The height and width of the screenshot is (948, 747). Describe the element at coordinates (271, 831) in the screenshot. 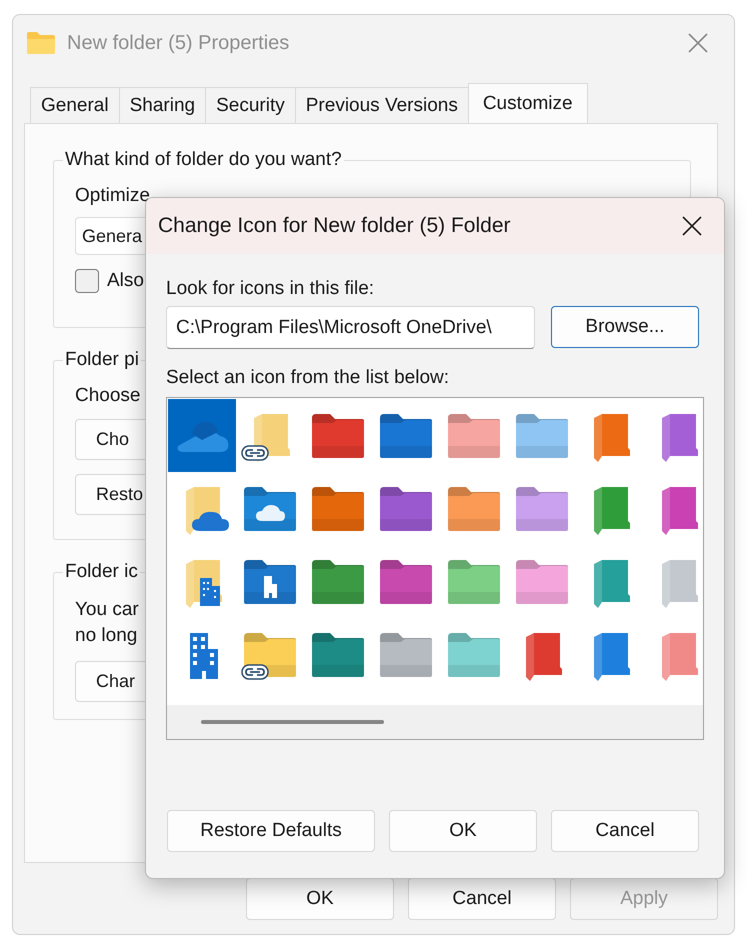

I see `dialog-button: Restore Defaults` at that location.